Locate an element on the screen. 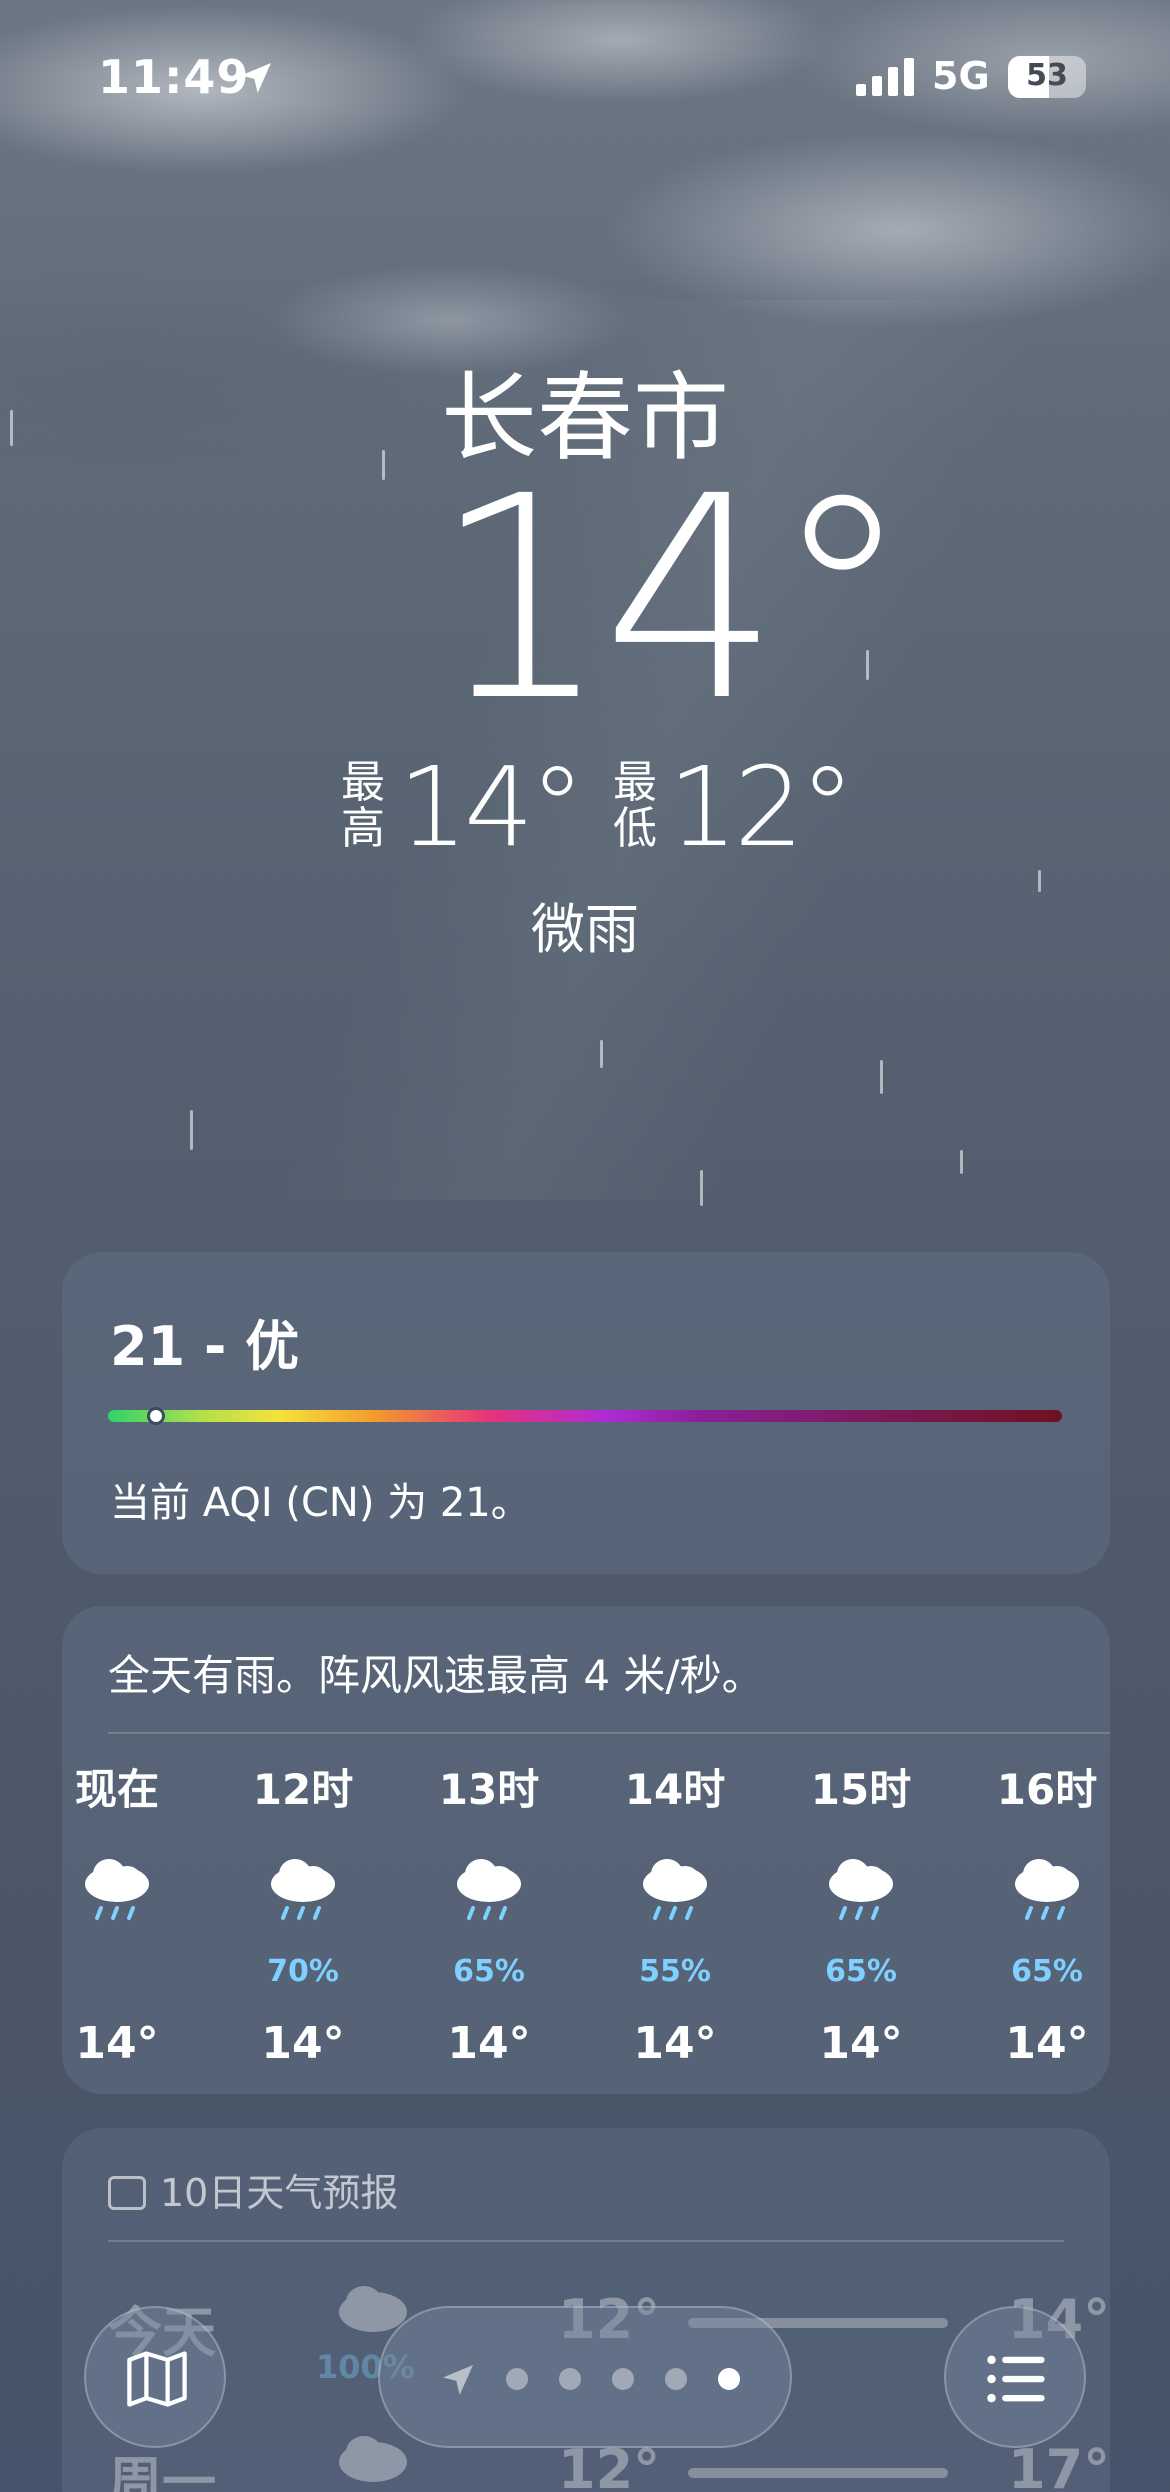 This screenshot has width=1170, height=2492. hourly-summary: 全天有雨。阵风风速最高 4 米/秒。 is located at coordinates (436, 1675).